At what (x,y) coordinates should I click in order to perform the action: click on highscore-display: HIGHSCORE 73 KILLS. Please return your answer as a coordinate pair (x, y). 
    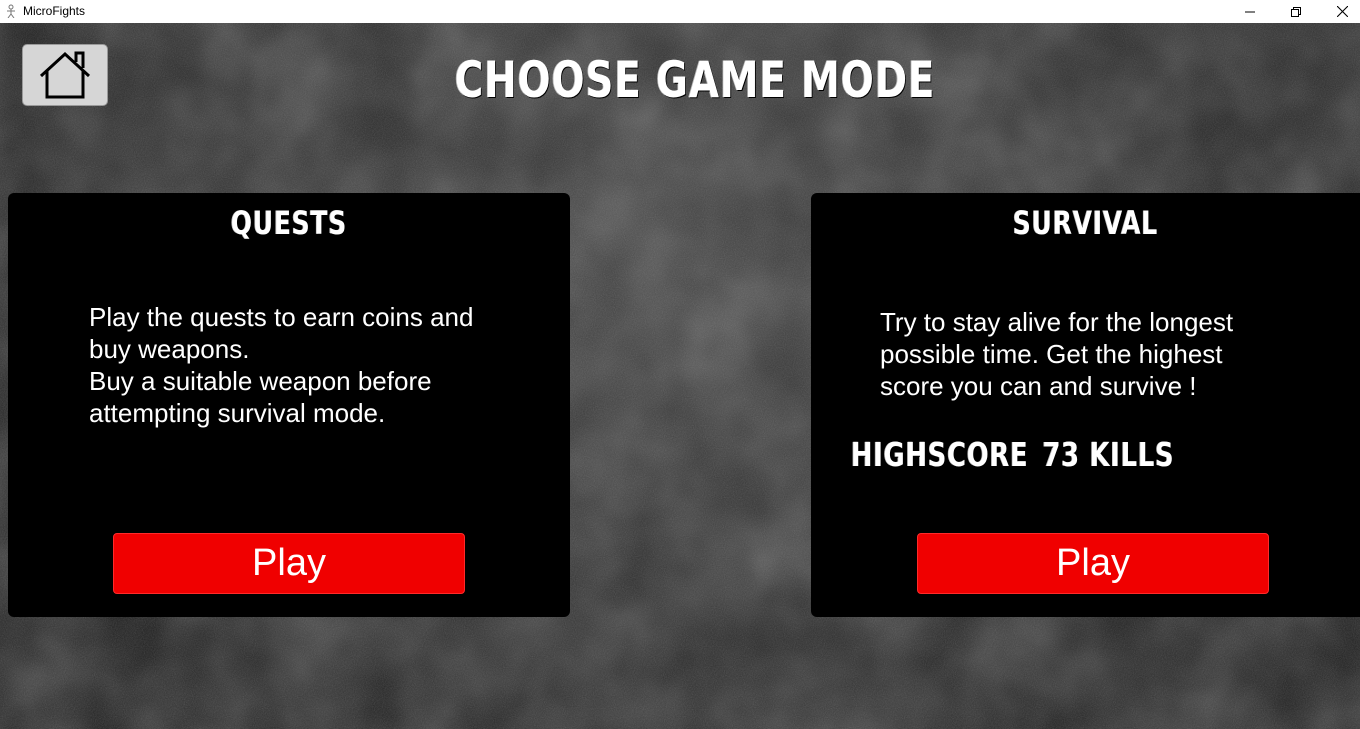
    Looking at the image, I should click on (1019, 455).